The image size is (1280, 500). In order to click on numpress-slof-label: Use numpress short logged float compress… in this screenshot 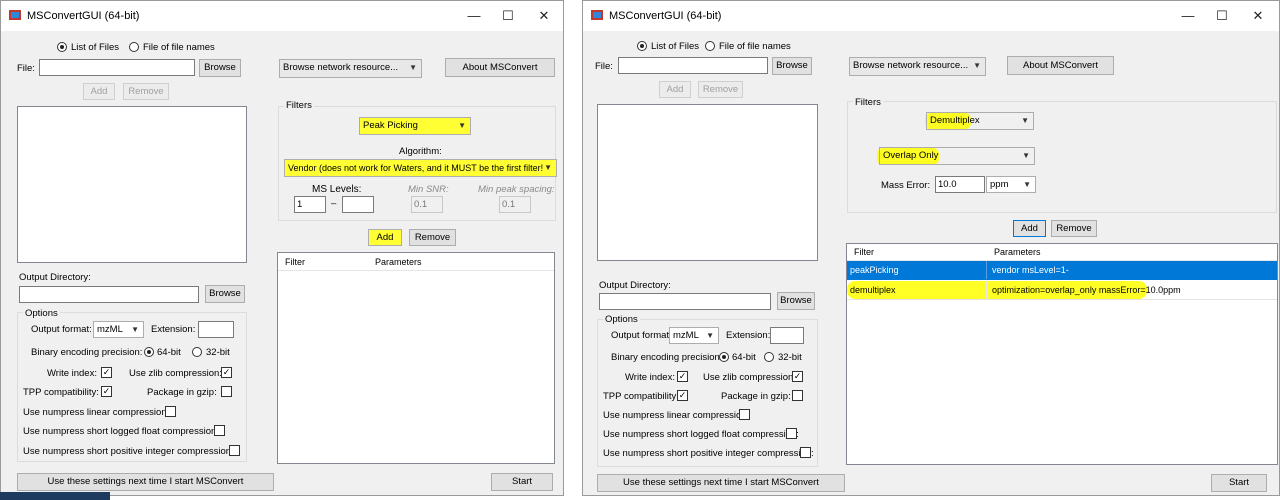, I will do `click(701, 434)`.